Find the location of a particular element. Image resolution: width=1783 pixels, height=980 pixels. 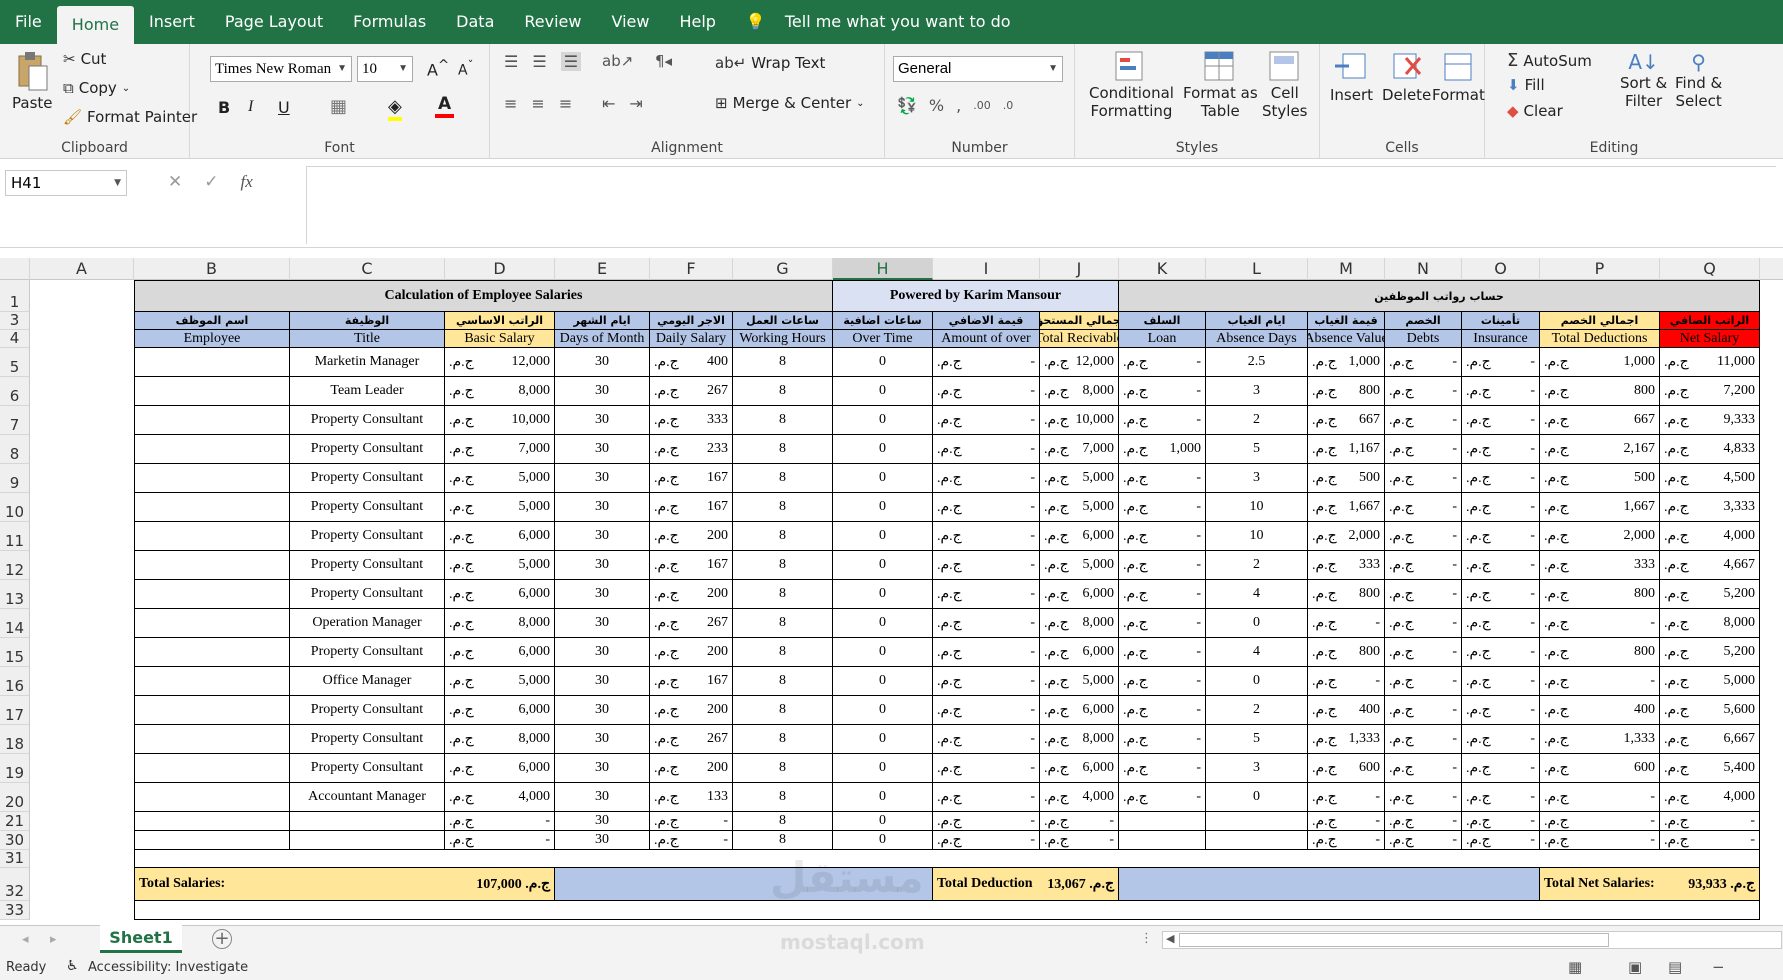

absence-days-cell: 4 is located at coordinates (1257, 594).